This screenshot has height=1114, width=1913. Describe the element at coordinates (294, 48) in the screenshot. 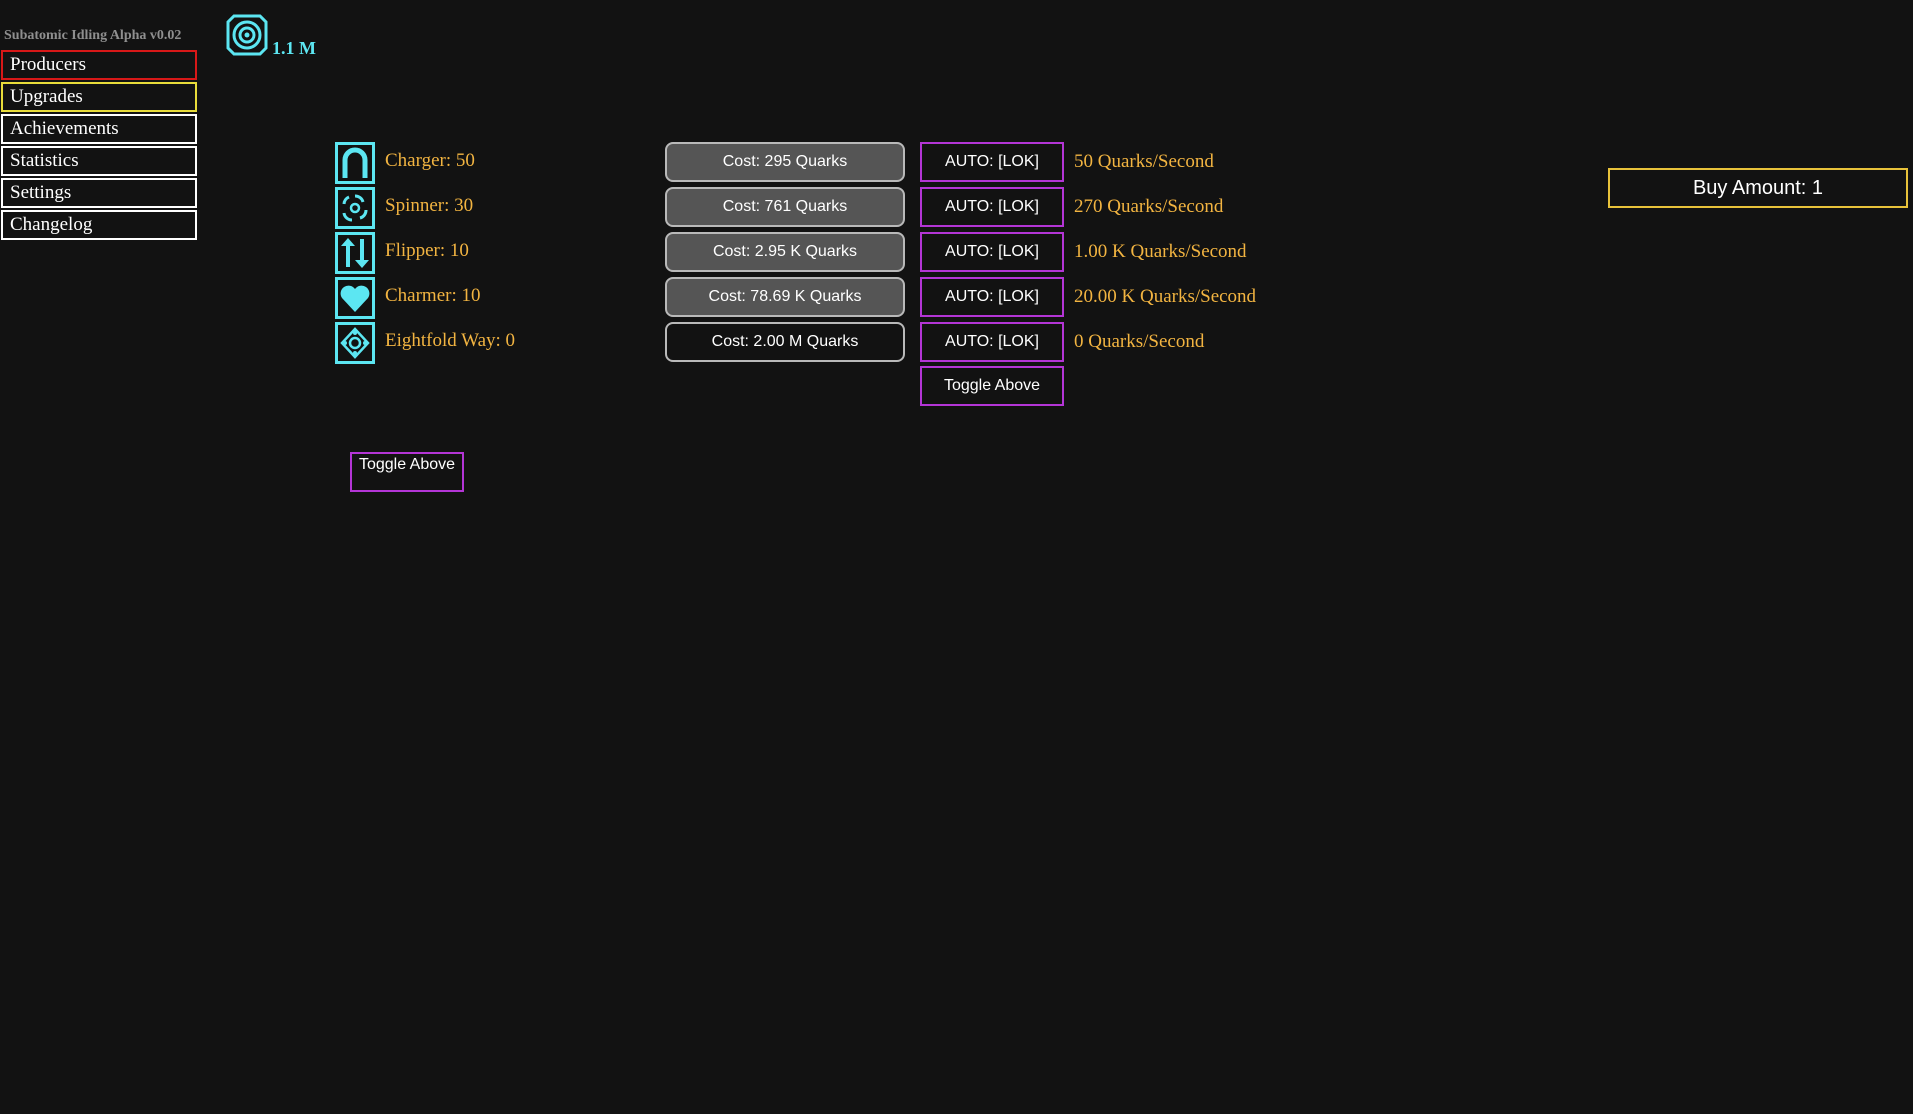

I see `currency-value: 1.1 M` at that location.